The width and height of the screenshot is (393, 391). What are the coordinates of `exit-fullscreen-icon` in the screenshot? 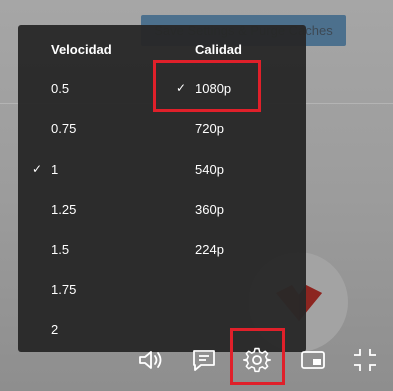 It's located at (365, 360).